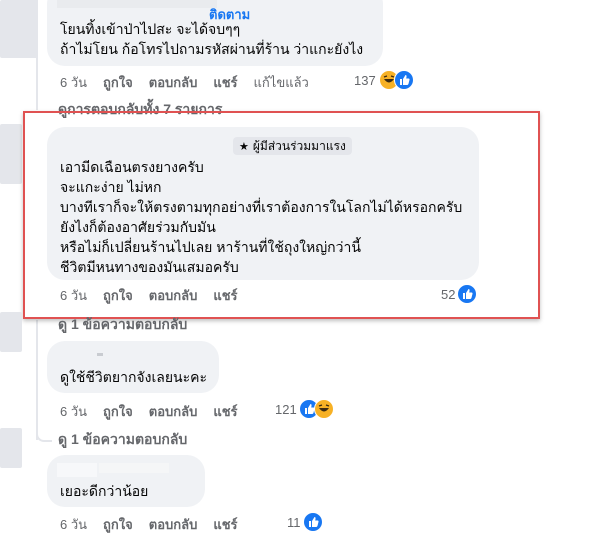 The image size is (605, 535). What do you see at coordinates (365, 80) in the screenshot?
I see `reaction-count: 137` at bounding box center [365, 80].